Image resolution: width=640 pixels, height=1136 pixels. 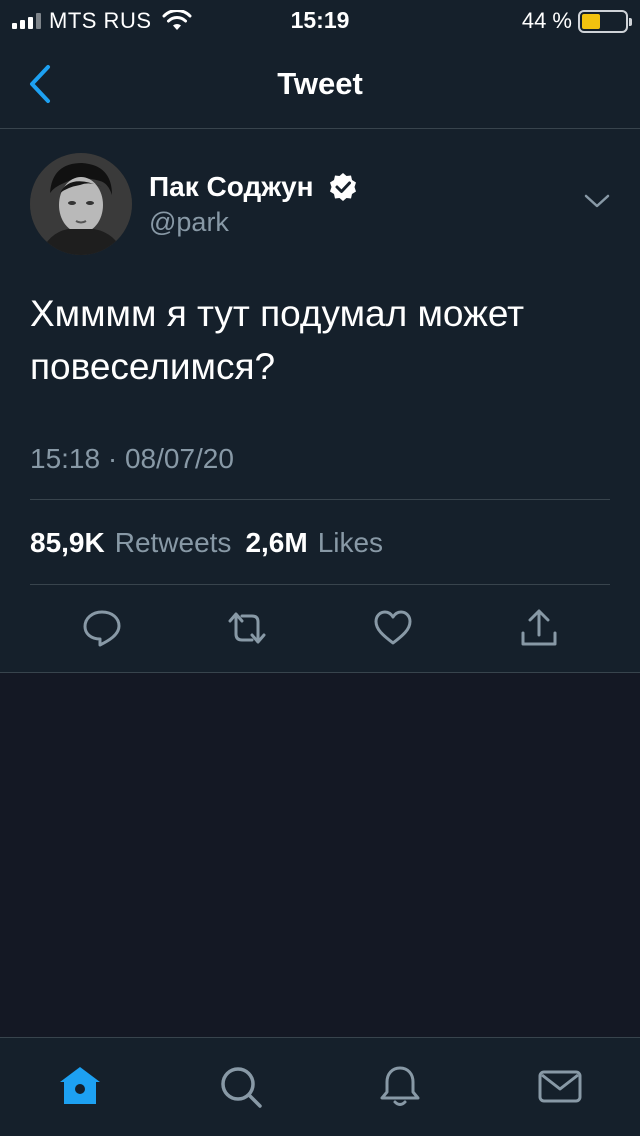 I want to click on avatar-photo, so click(x=81, y=204).